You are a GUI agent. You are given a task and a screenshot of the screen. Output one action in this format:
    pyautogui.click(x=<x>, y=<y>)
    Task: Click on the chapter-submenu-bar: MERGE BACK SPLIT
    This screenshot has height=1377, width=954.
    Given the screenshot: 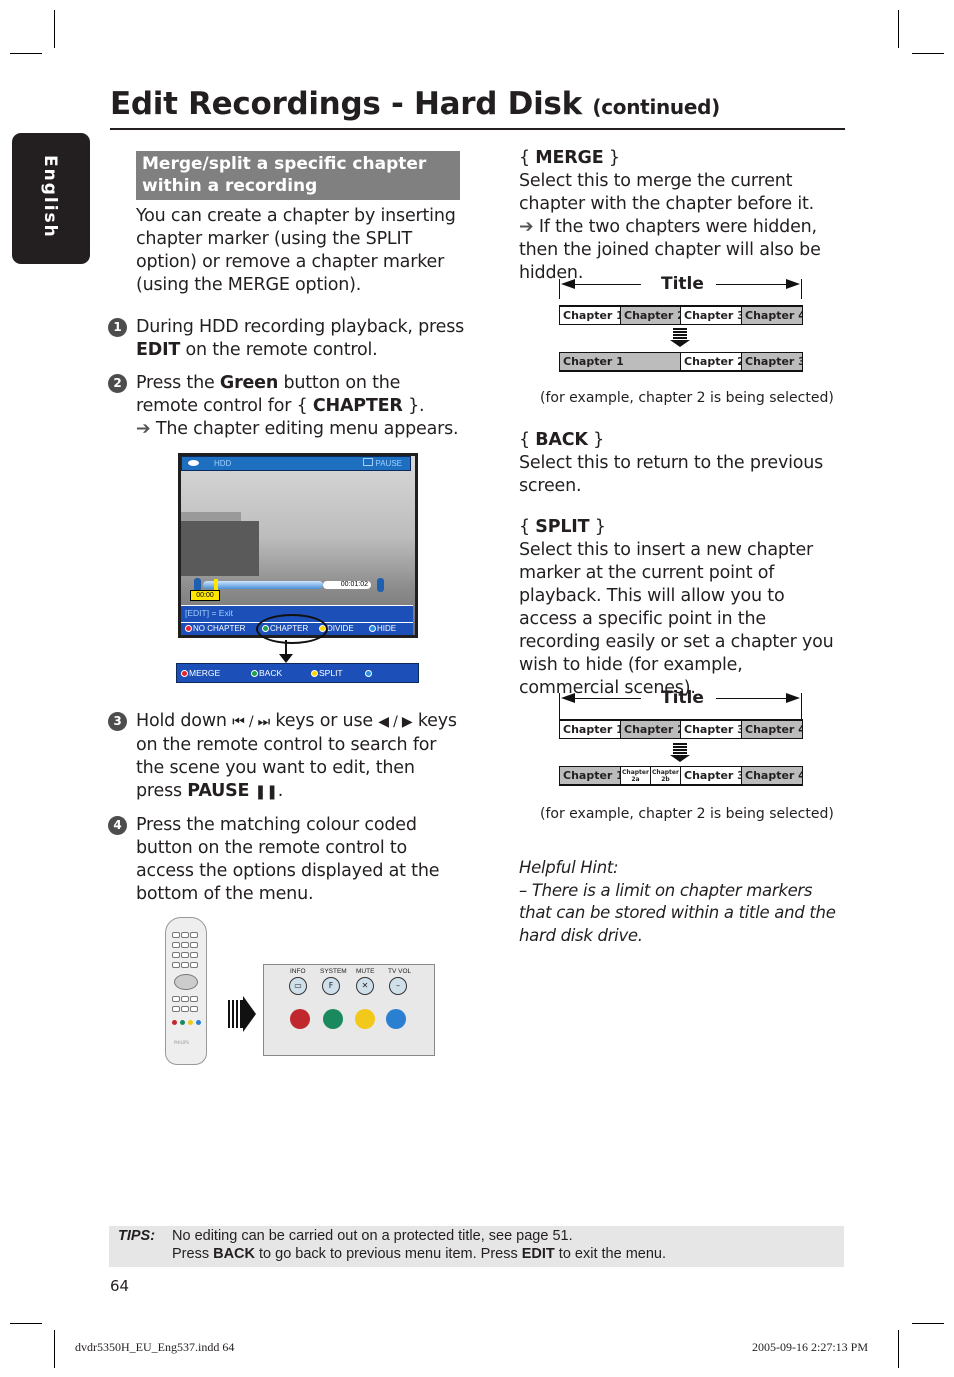 What is the action you would take?
    pyautogui.click(x=297, y=673)
    